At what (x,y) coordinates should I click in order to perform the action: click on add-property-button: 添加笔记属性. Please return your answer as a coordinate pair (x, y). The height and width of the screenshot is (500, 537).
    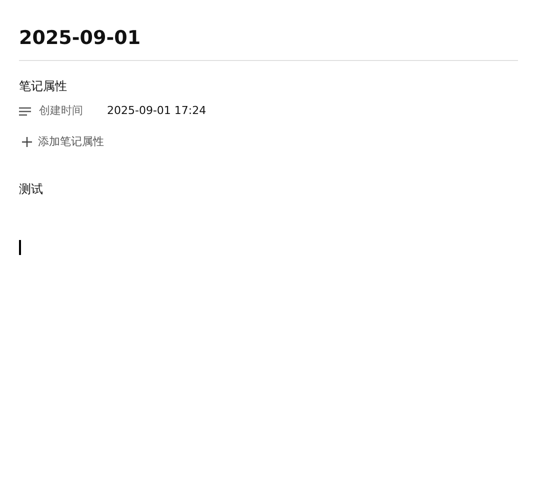
    Looking at the image, I should click on (61, 142).